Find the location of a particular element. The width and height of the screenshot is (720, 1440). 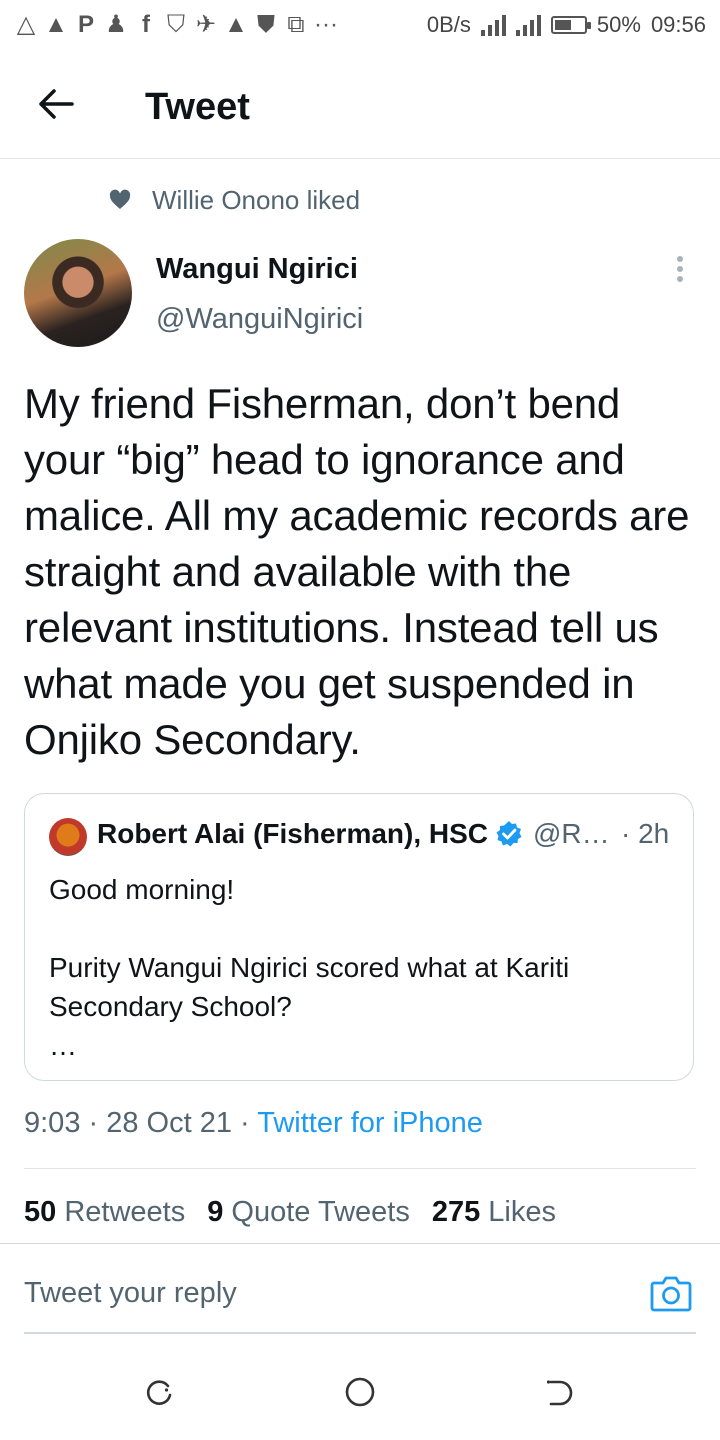

author-handle: @WanguiNgirici is located at coordinates (259, 319).